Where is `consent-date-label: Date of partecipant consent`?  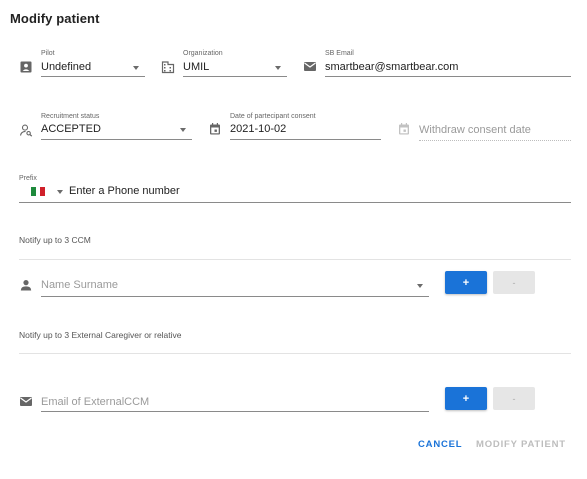
consent-date-label: Date of partecipant consent is located at coordinates (273, 116).